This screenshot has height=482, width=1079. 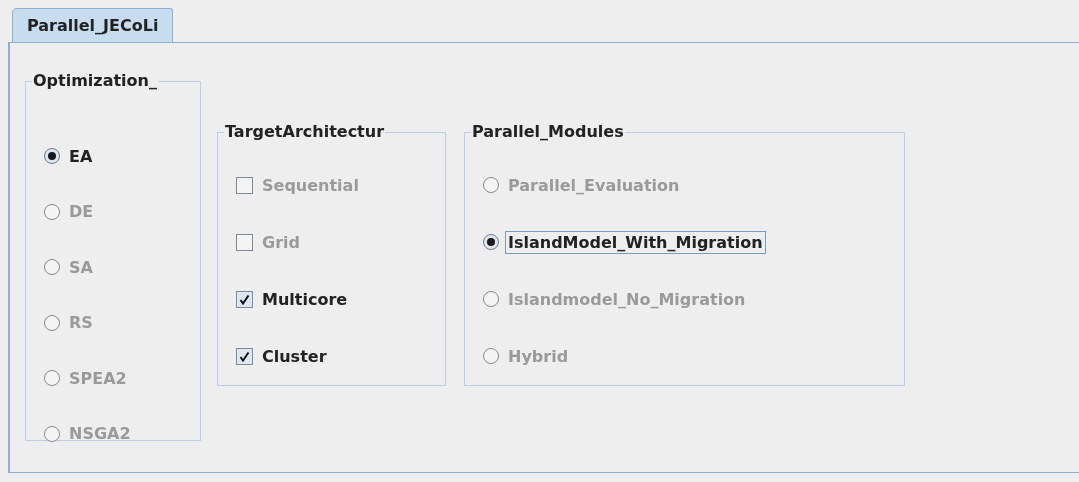 What do you see at coordinates (305, 132) in the screenshot?
I see `group-title: TargetArchitectur` at bounding box center [305, 132].